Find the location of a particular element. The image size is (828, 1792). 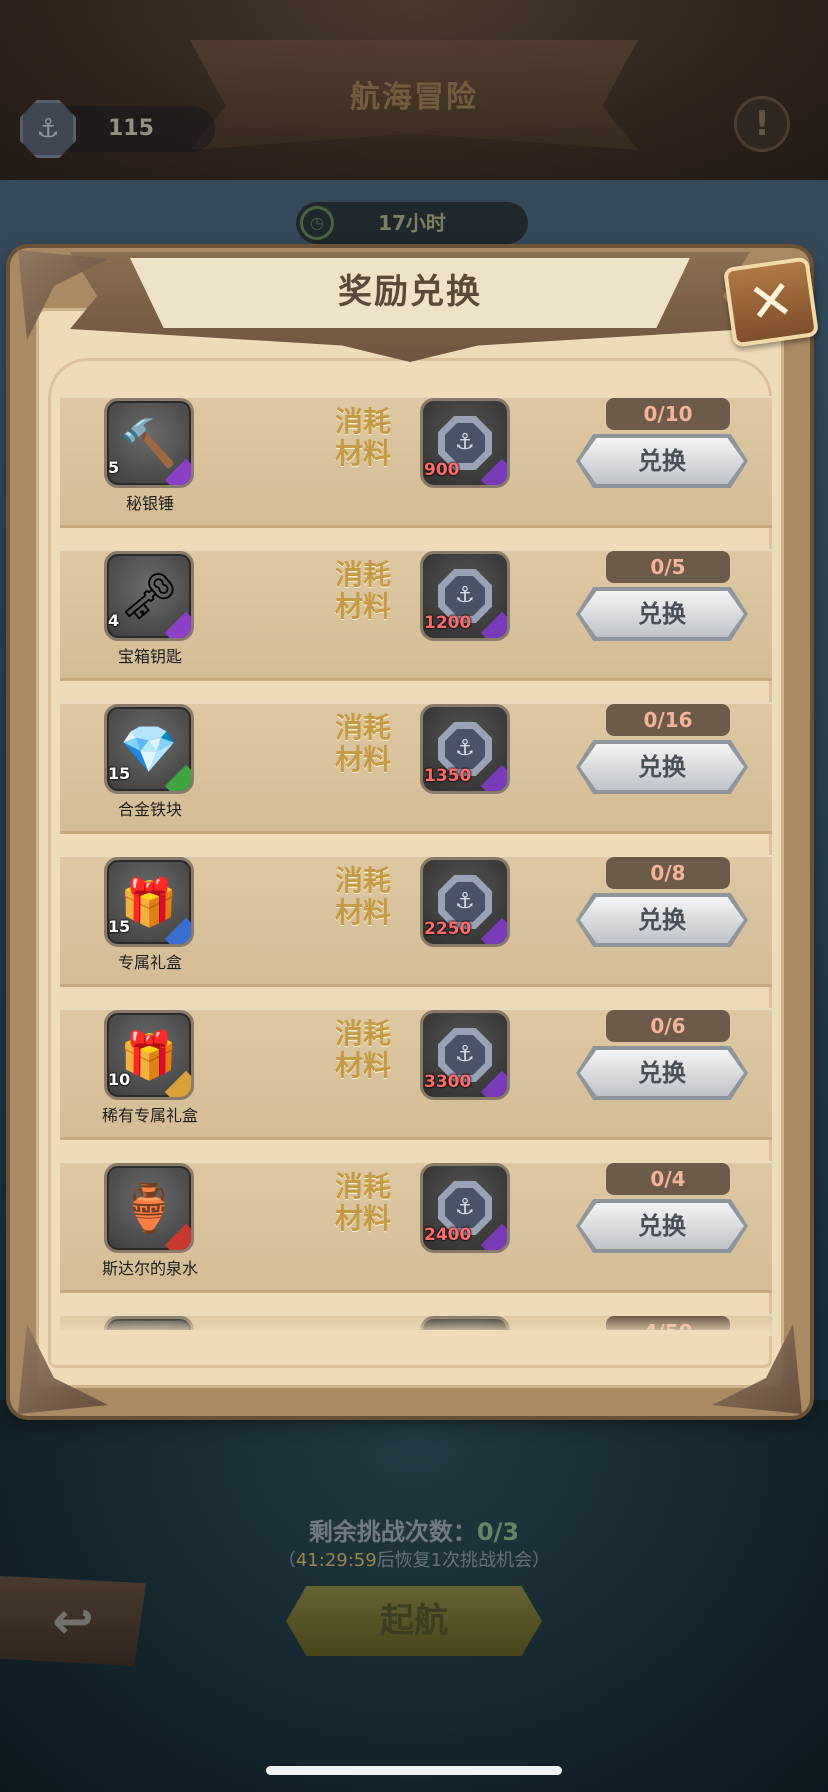

cost-value: 2250 is located at coordinates (448, 929).